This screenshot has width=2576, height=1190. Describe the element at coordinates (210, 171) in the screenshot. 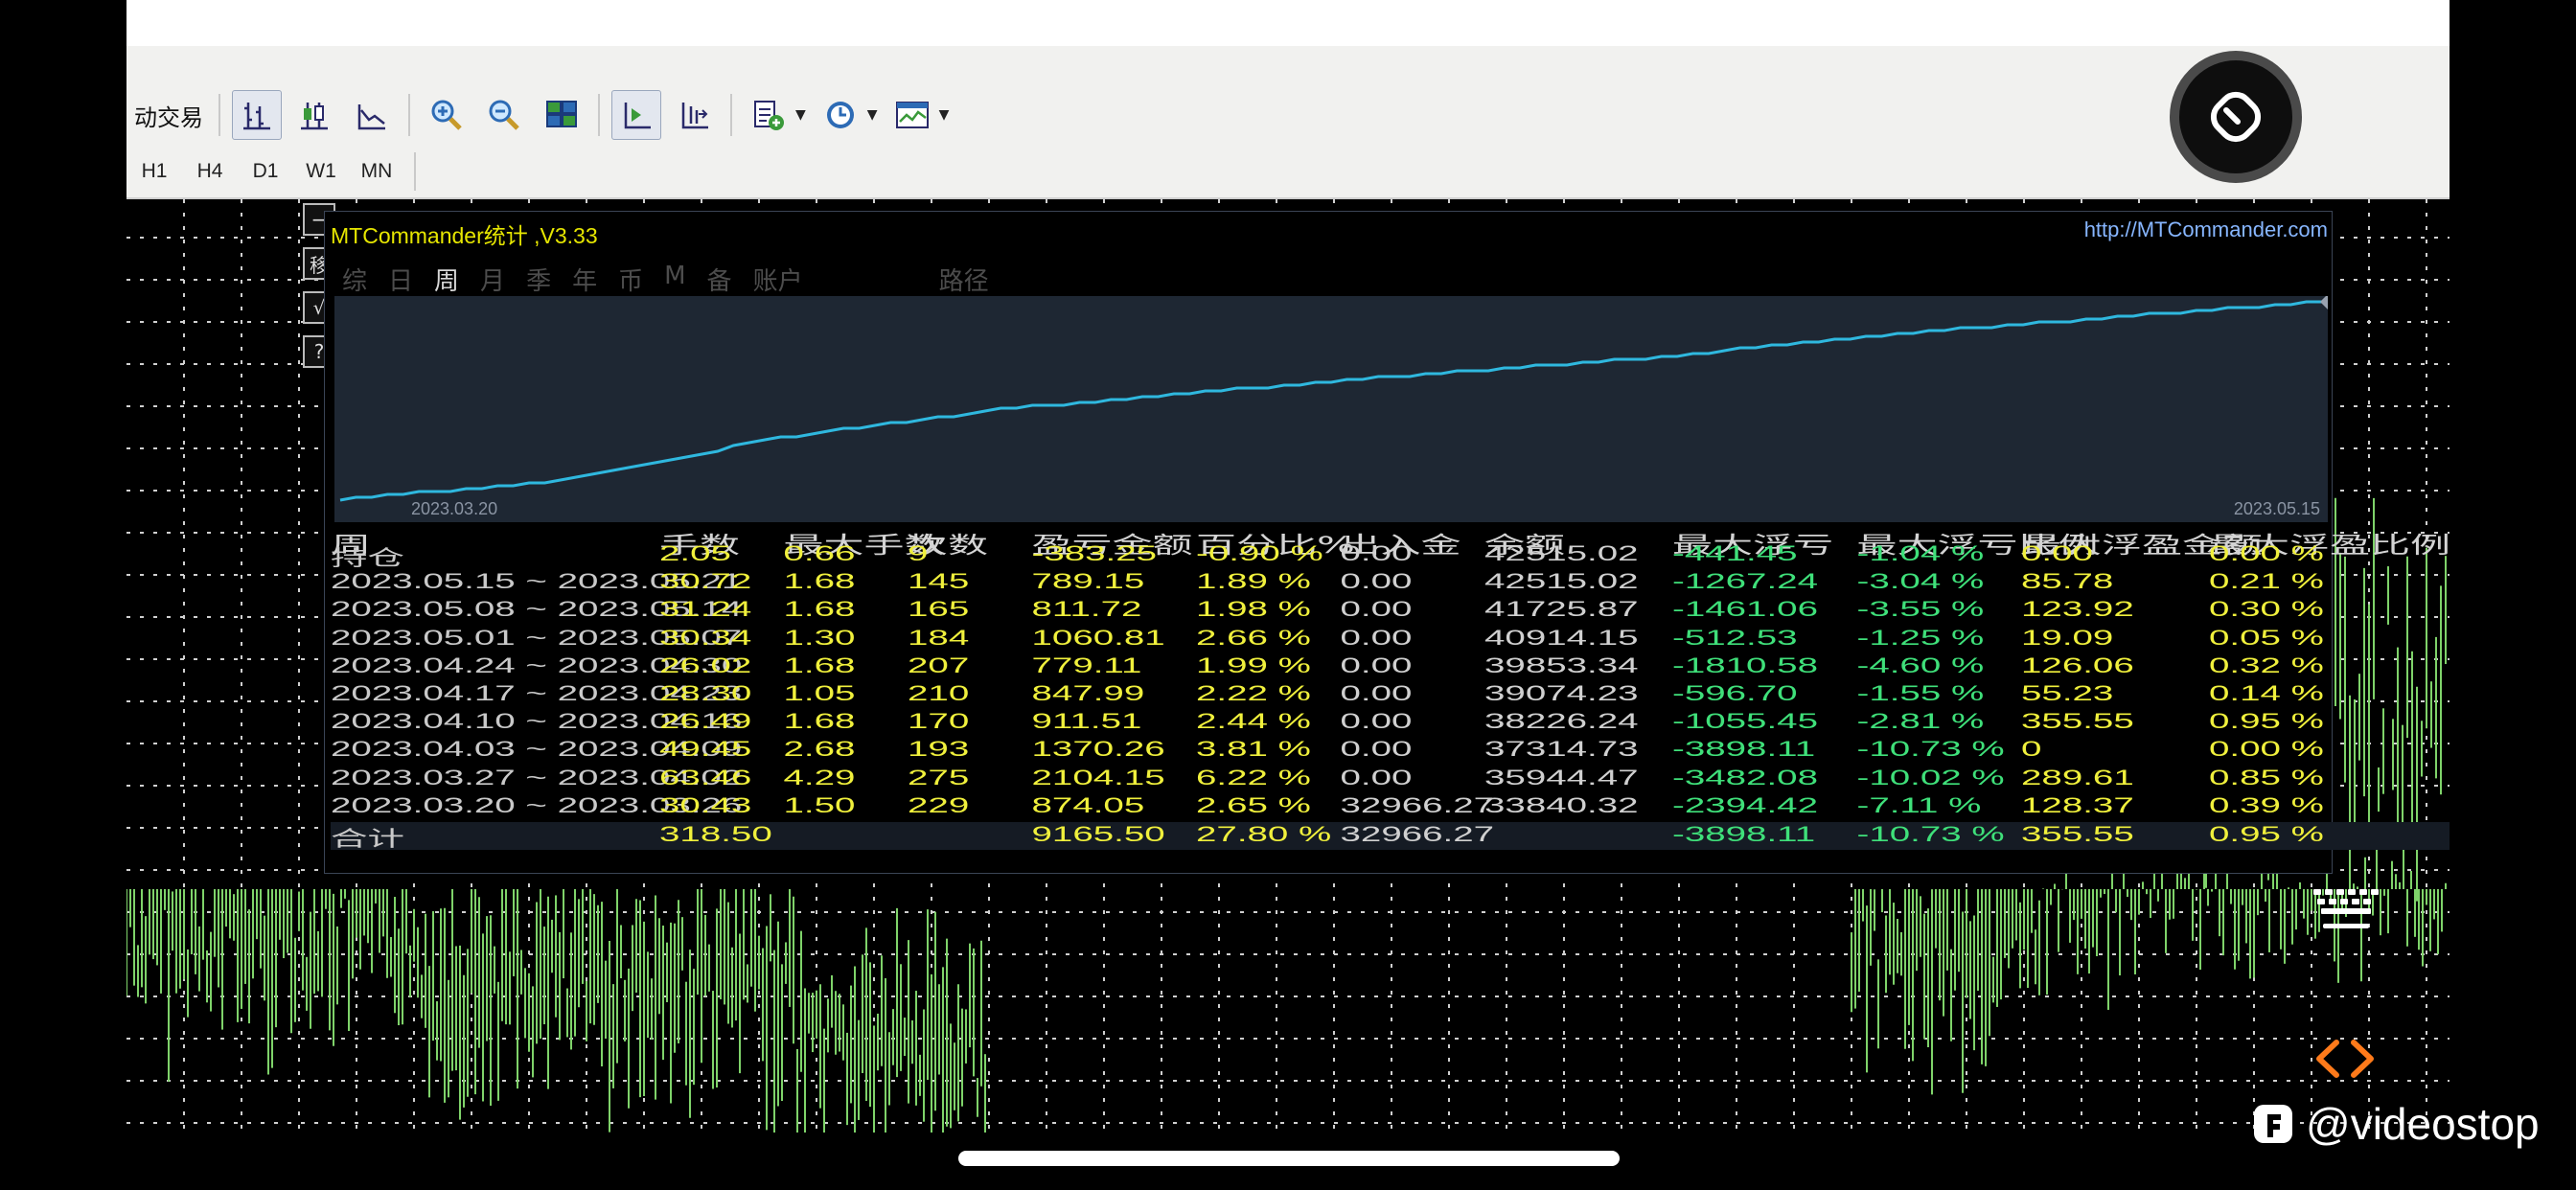

I see `timeframe-h4: H4` at that location.